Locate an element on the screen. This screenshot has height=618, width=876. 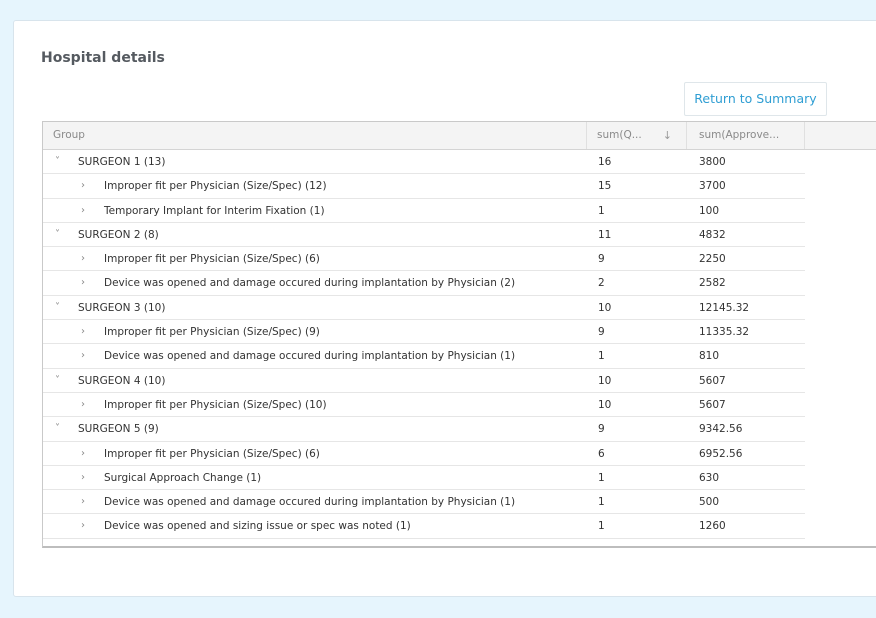
row-qty: 15 is located at coordinates (605, 186).